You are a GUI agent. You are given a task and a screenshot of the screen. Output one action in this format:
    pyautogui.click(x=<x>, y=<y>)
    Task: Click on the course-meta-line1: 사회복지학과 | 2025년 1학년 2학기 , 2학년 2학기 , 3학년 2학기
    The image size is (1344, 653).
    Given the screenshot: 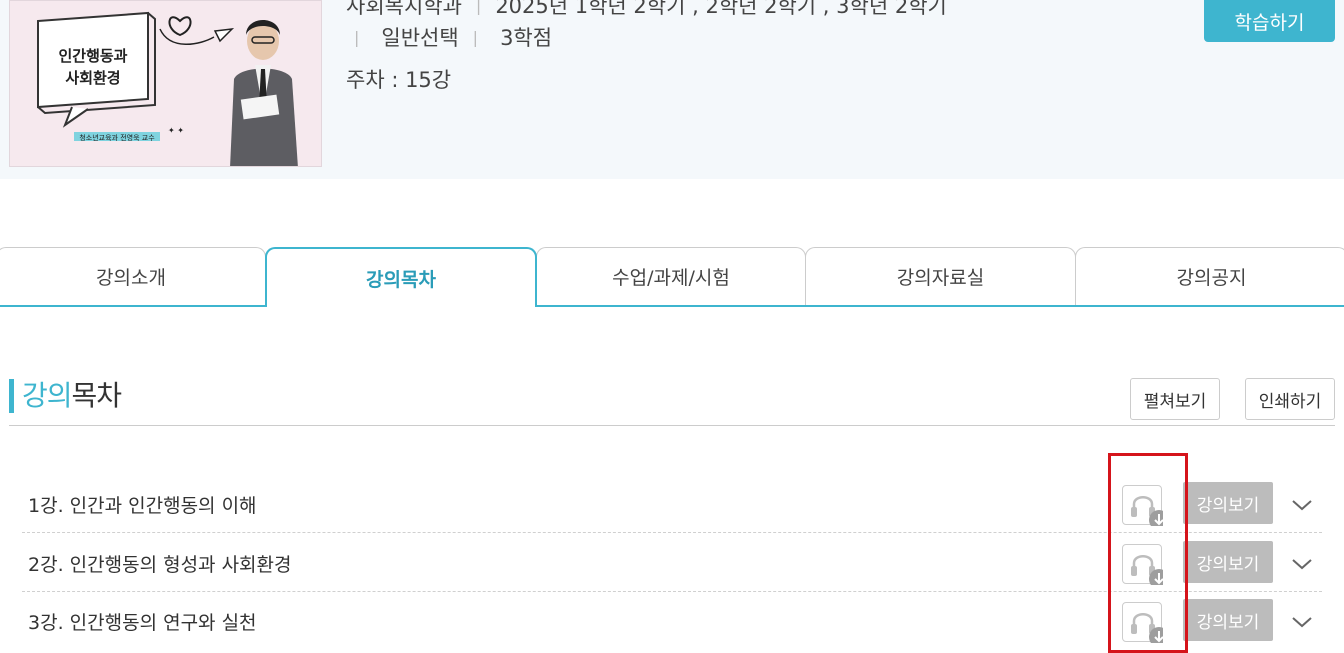 What is the action you would take?
    pyautogui.click(x=746, y=10)
    